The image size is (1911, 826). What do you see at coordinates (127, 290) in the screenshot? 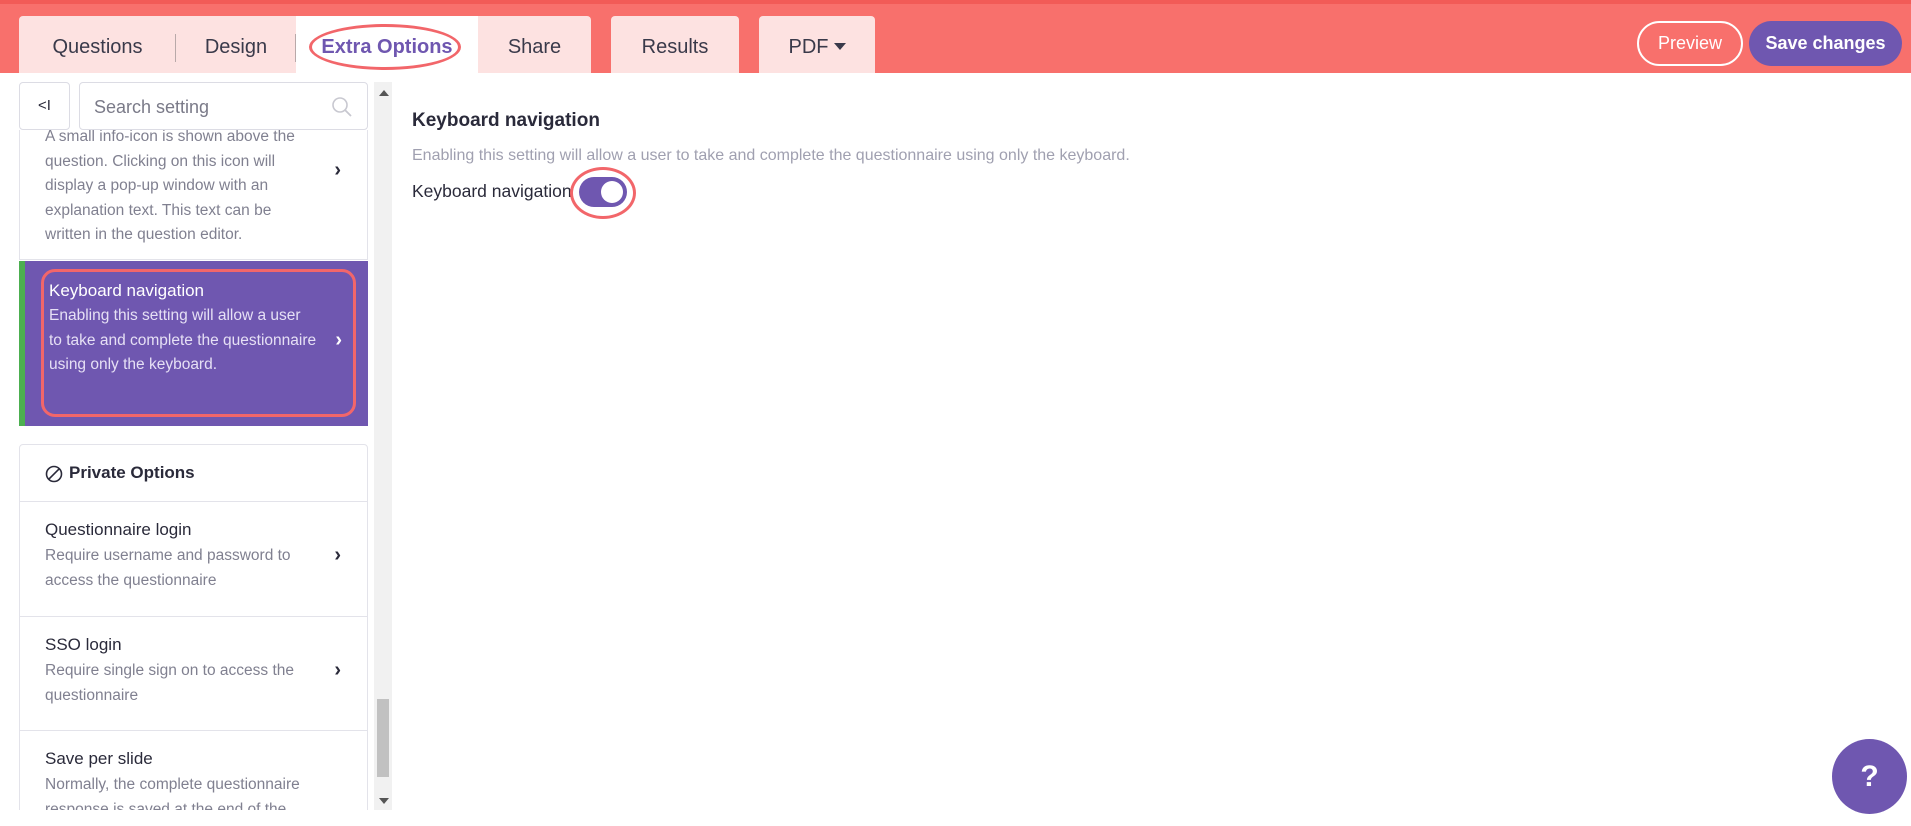
I see `setting-item-title: Keyboard navigation` at bounding box center [127, 290].